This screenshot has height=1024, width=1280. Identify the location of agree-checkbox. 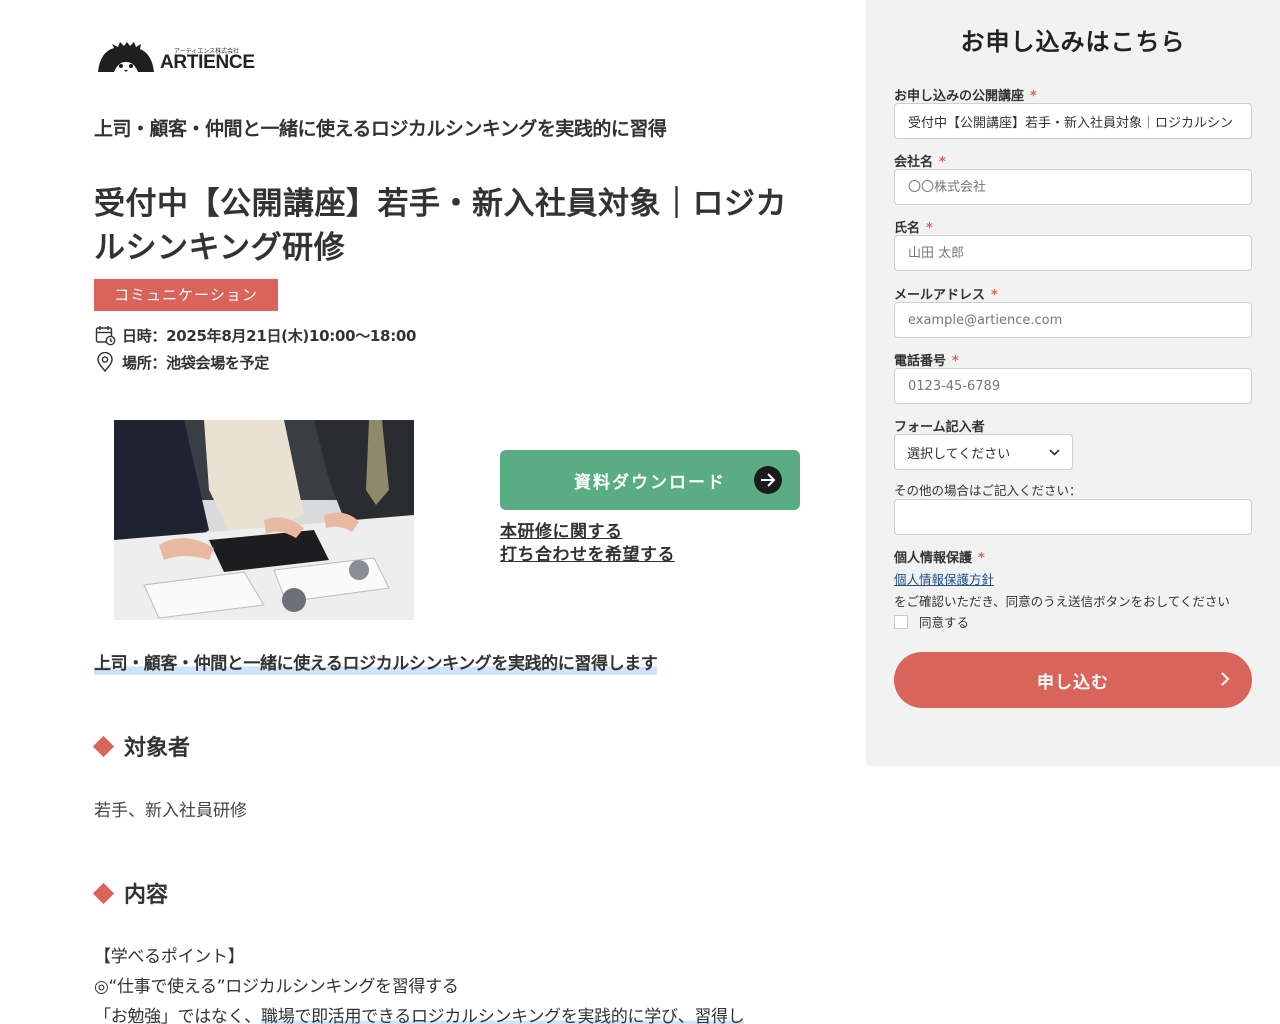
(901, 621).